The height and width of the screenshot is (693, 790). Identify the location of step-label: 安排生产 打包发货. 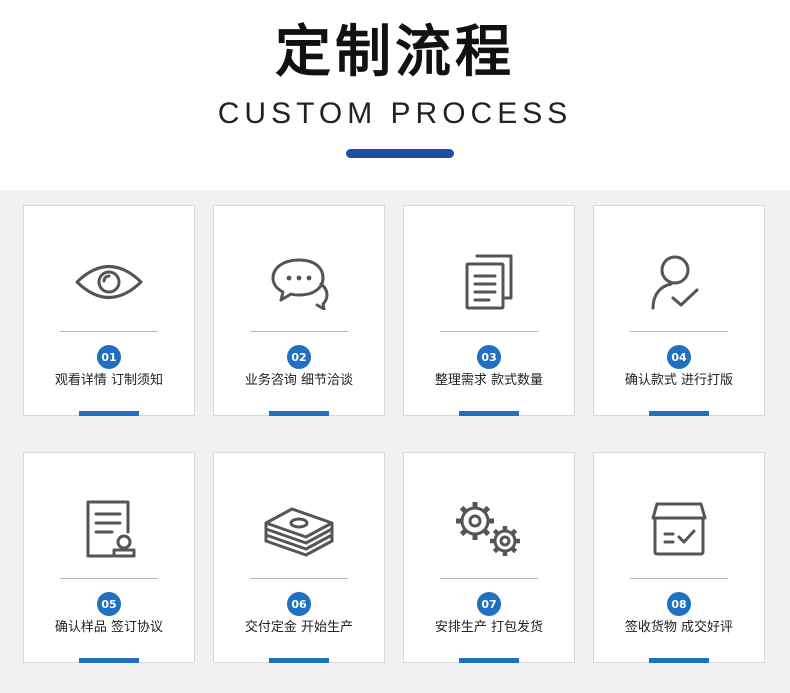
(489, 627).